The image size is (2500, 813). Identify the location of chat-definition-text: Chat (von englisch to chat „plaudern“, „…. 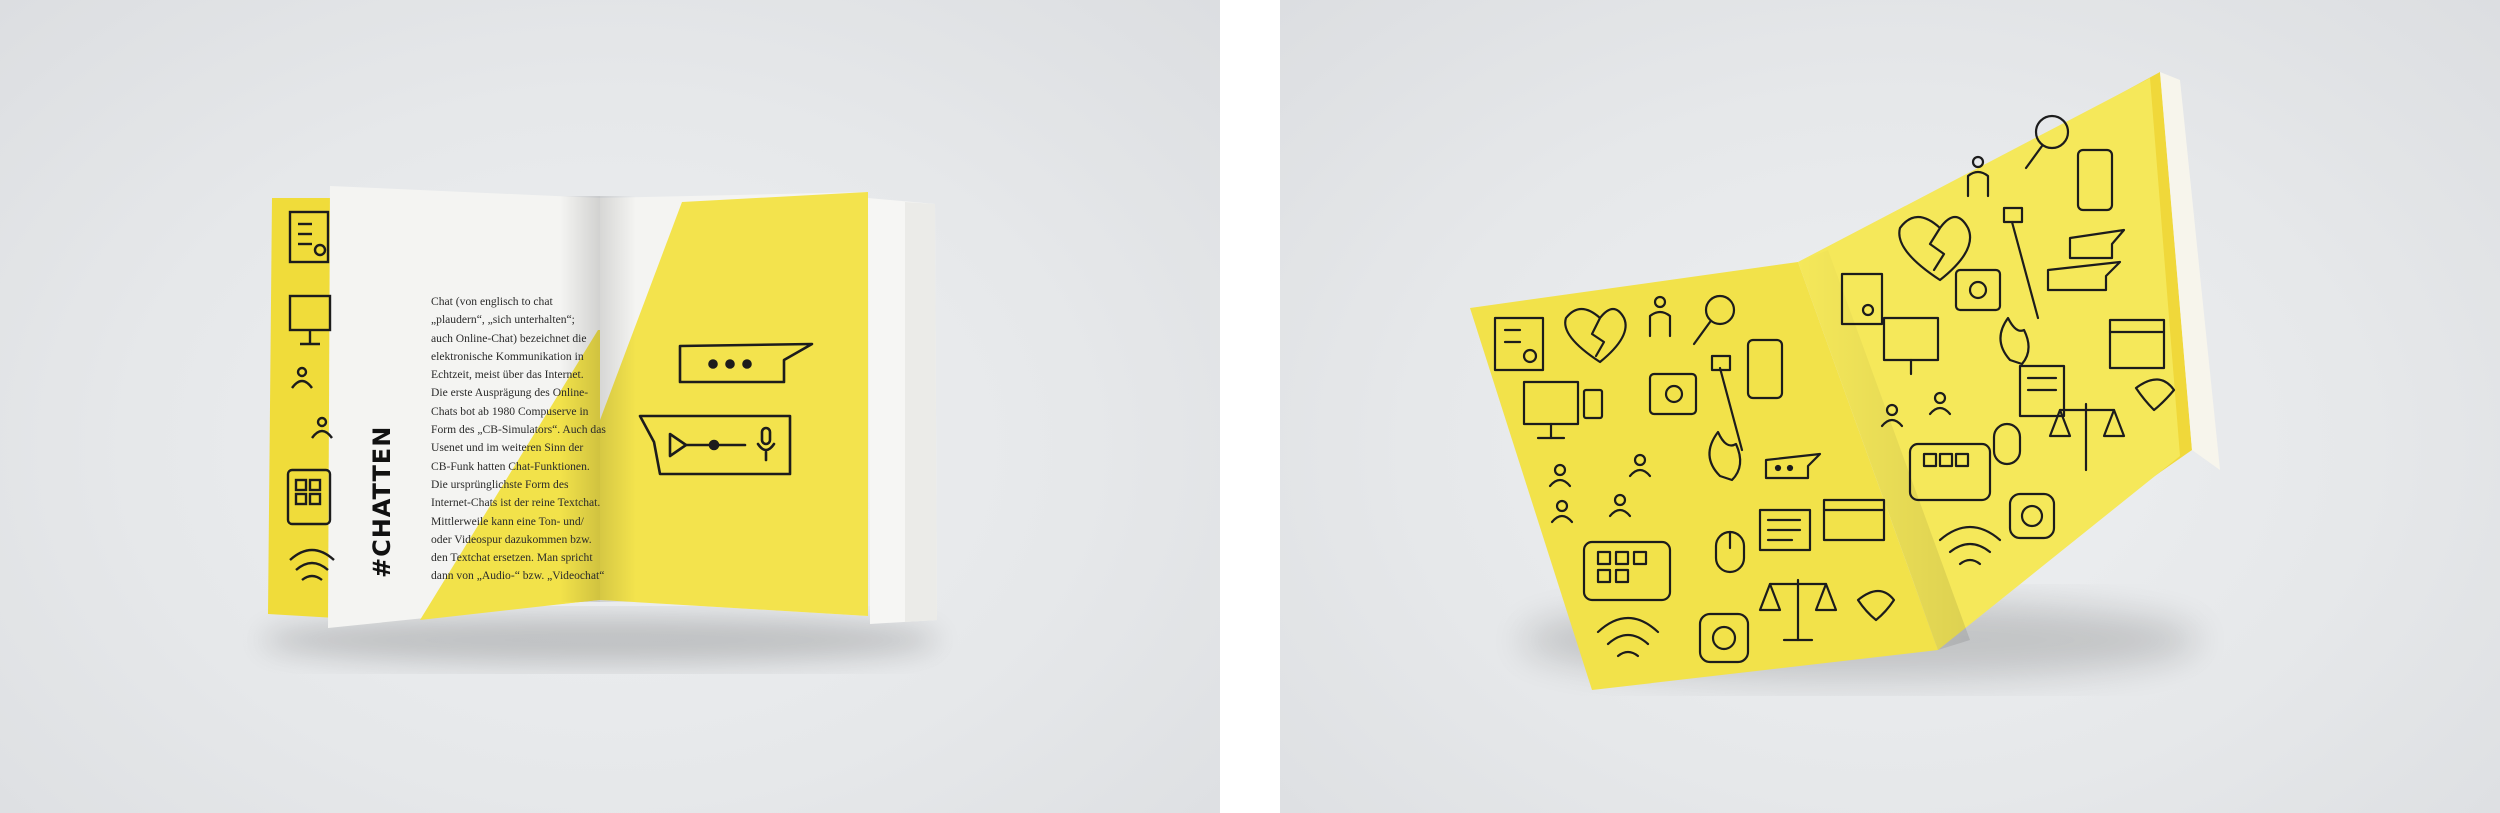
(518, 439).